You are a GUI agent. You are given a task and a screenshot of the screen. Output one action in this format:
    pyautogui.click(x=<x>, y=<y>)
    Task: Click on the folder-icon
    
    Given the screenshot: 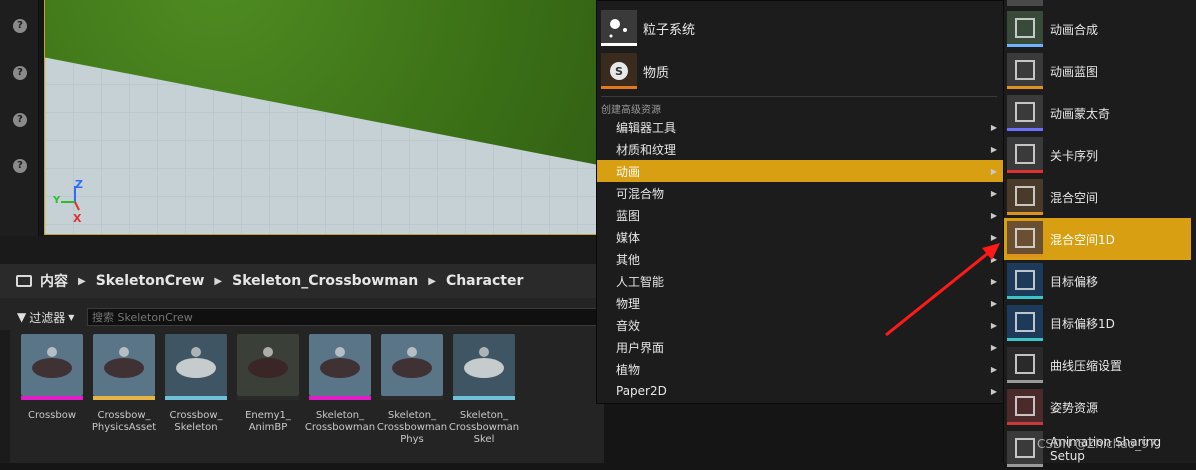 What is the action you would take?
    pyautogui.click(x=24, y=281)
    